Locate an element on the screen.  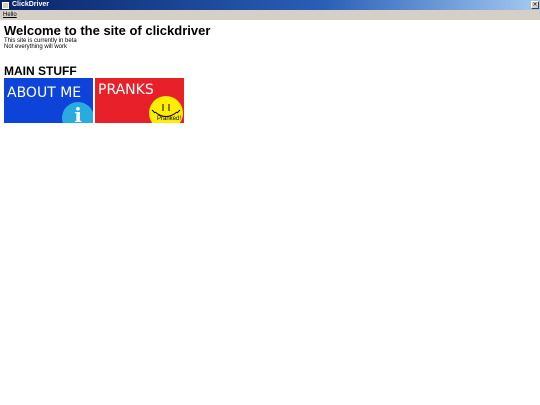
section-title: MAIN STUFF is located at coordinates (40, 71).